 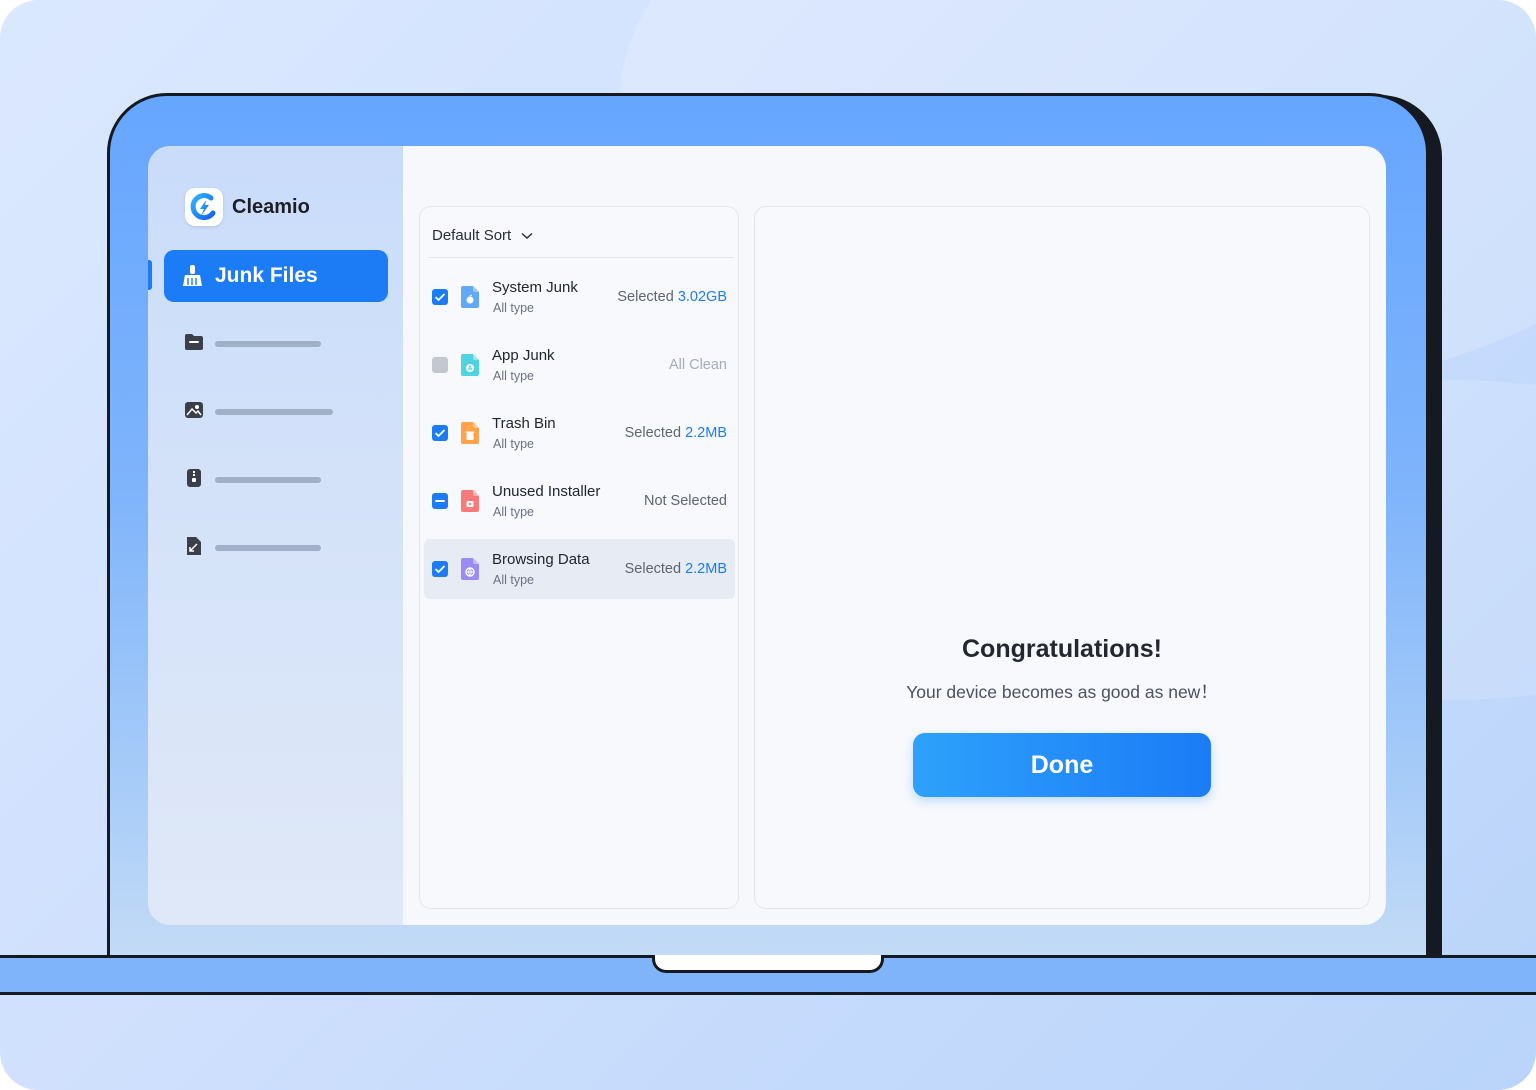 I want to click on sidebar: Cleamio Junk Files, so click(x=275, y=535).